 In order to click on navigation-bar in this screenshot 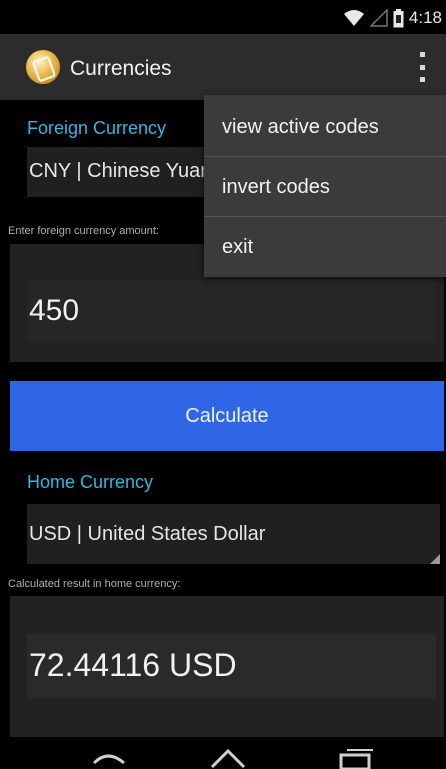, I will do `click(223, 755)`.